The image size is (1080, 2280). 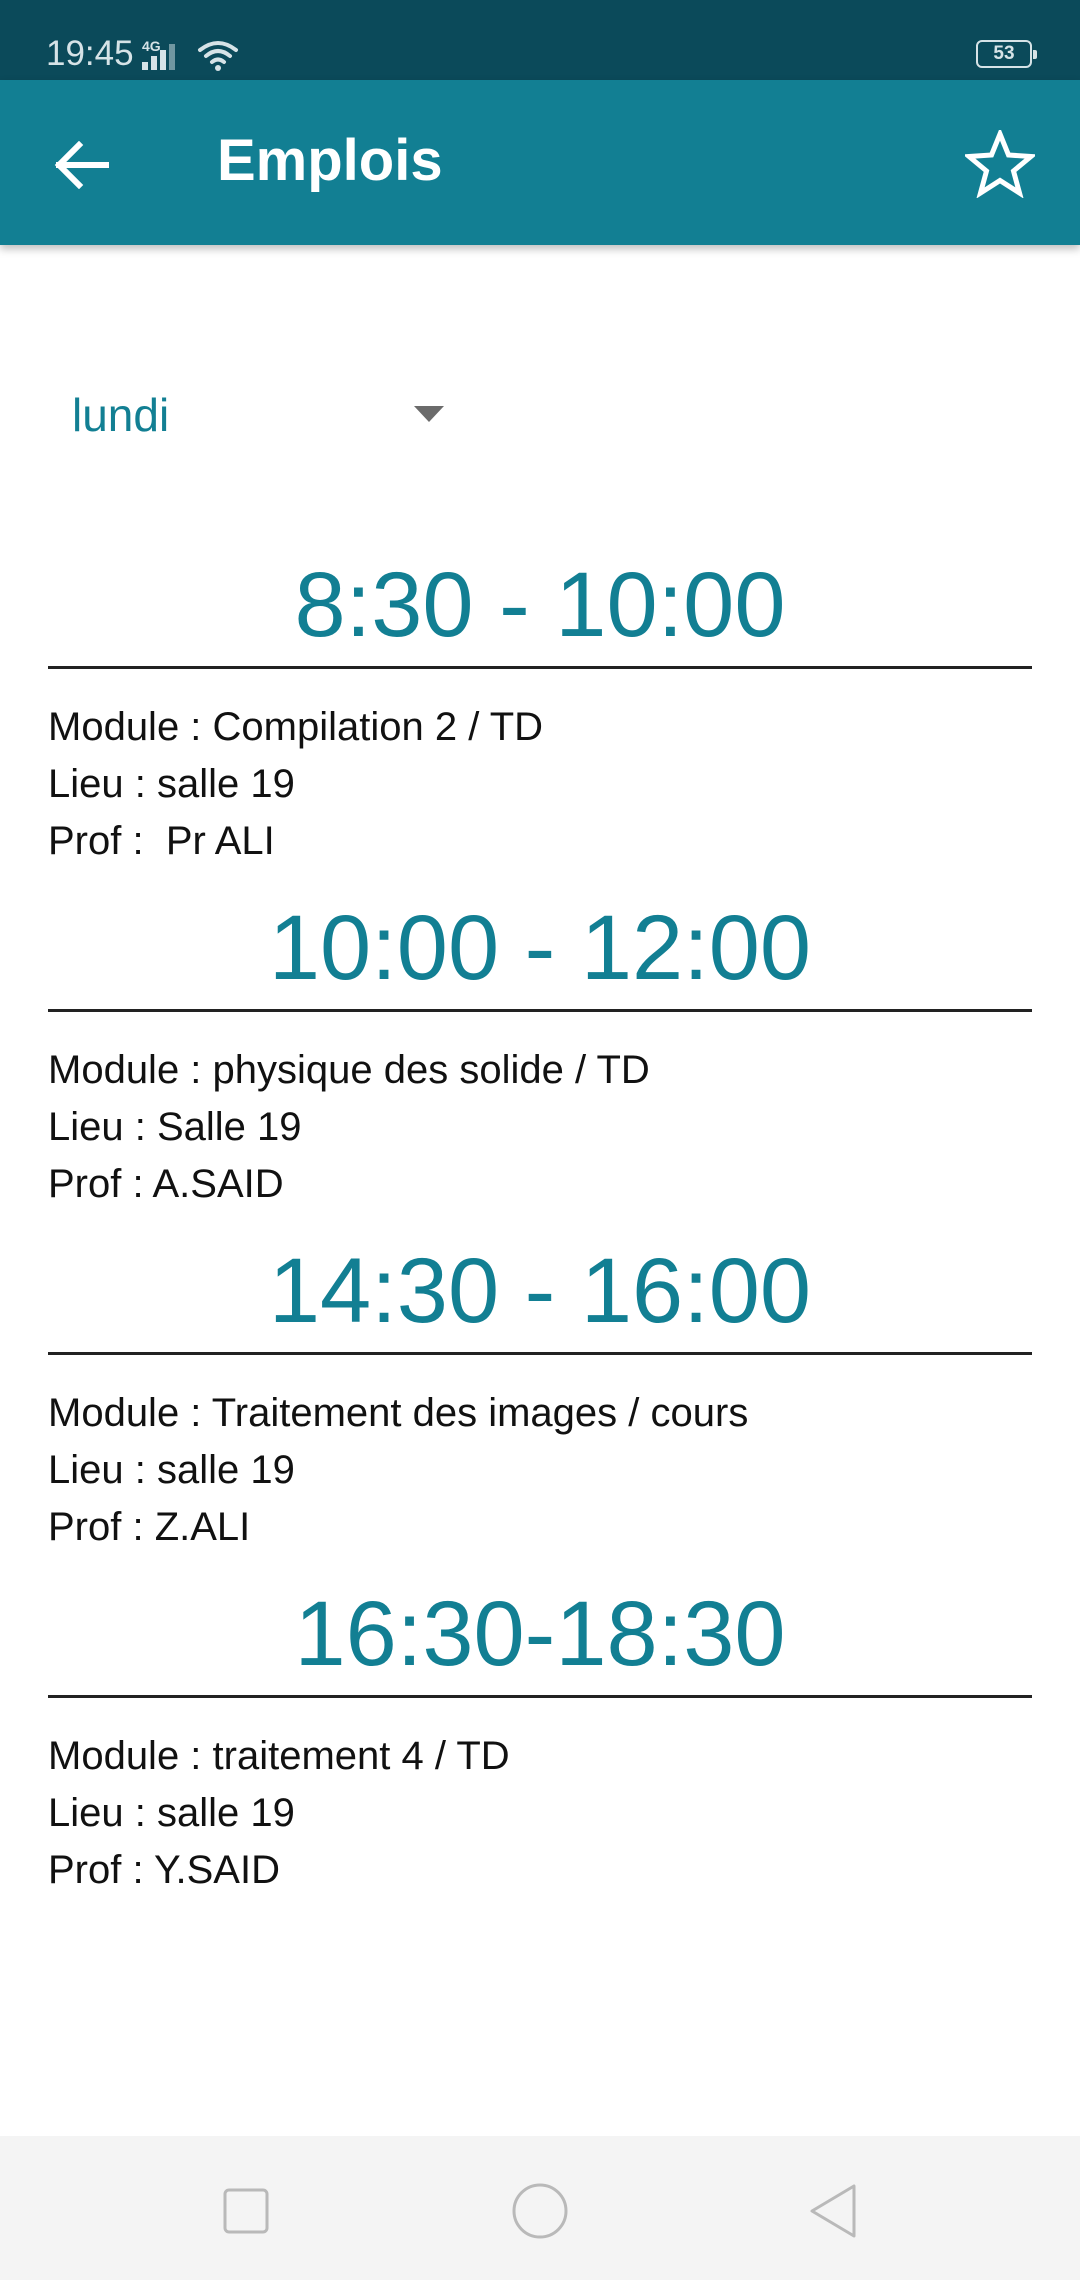 I want to click on day-dropdown-value: lundi, so click(x=121, y=415).